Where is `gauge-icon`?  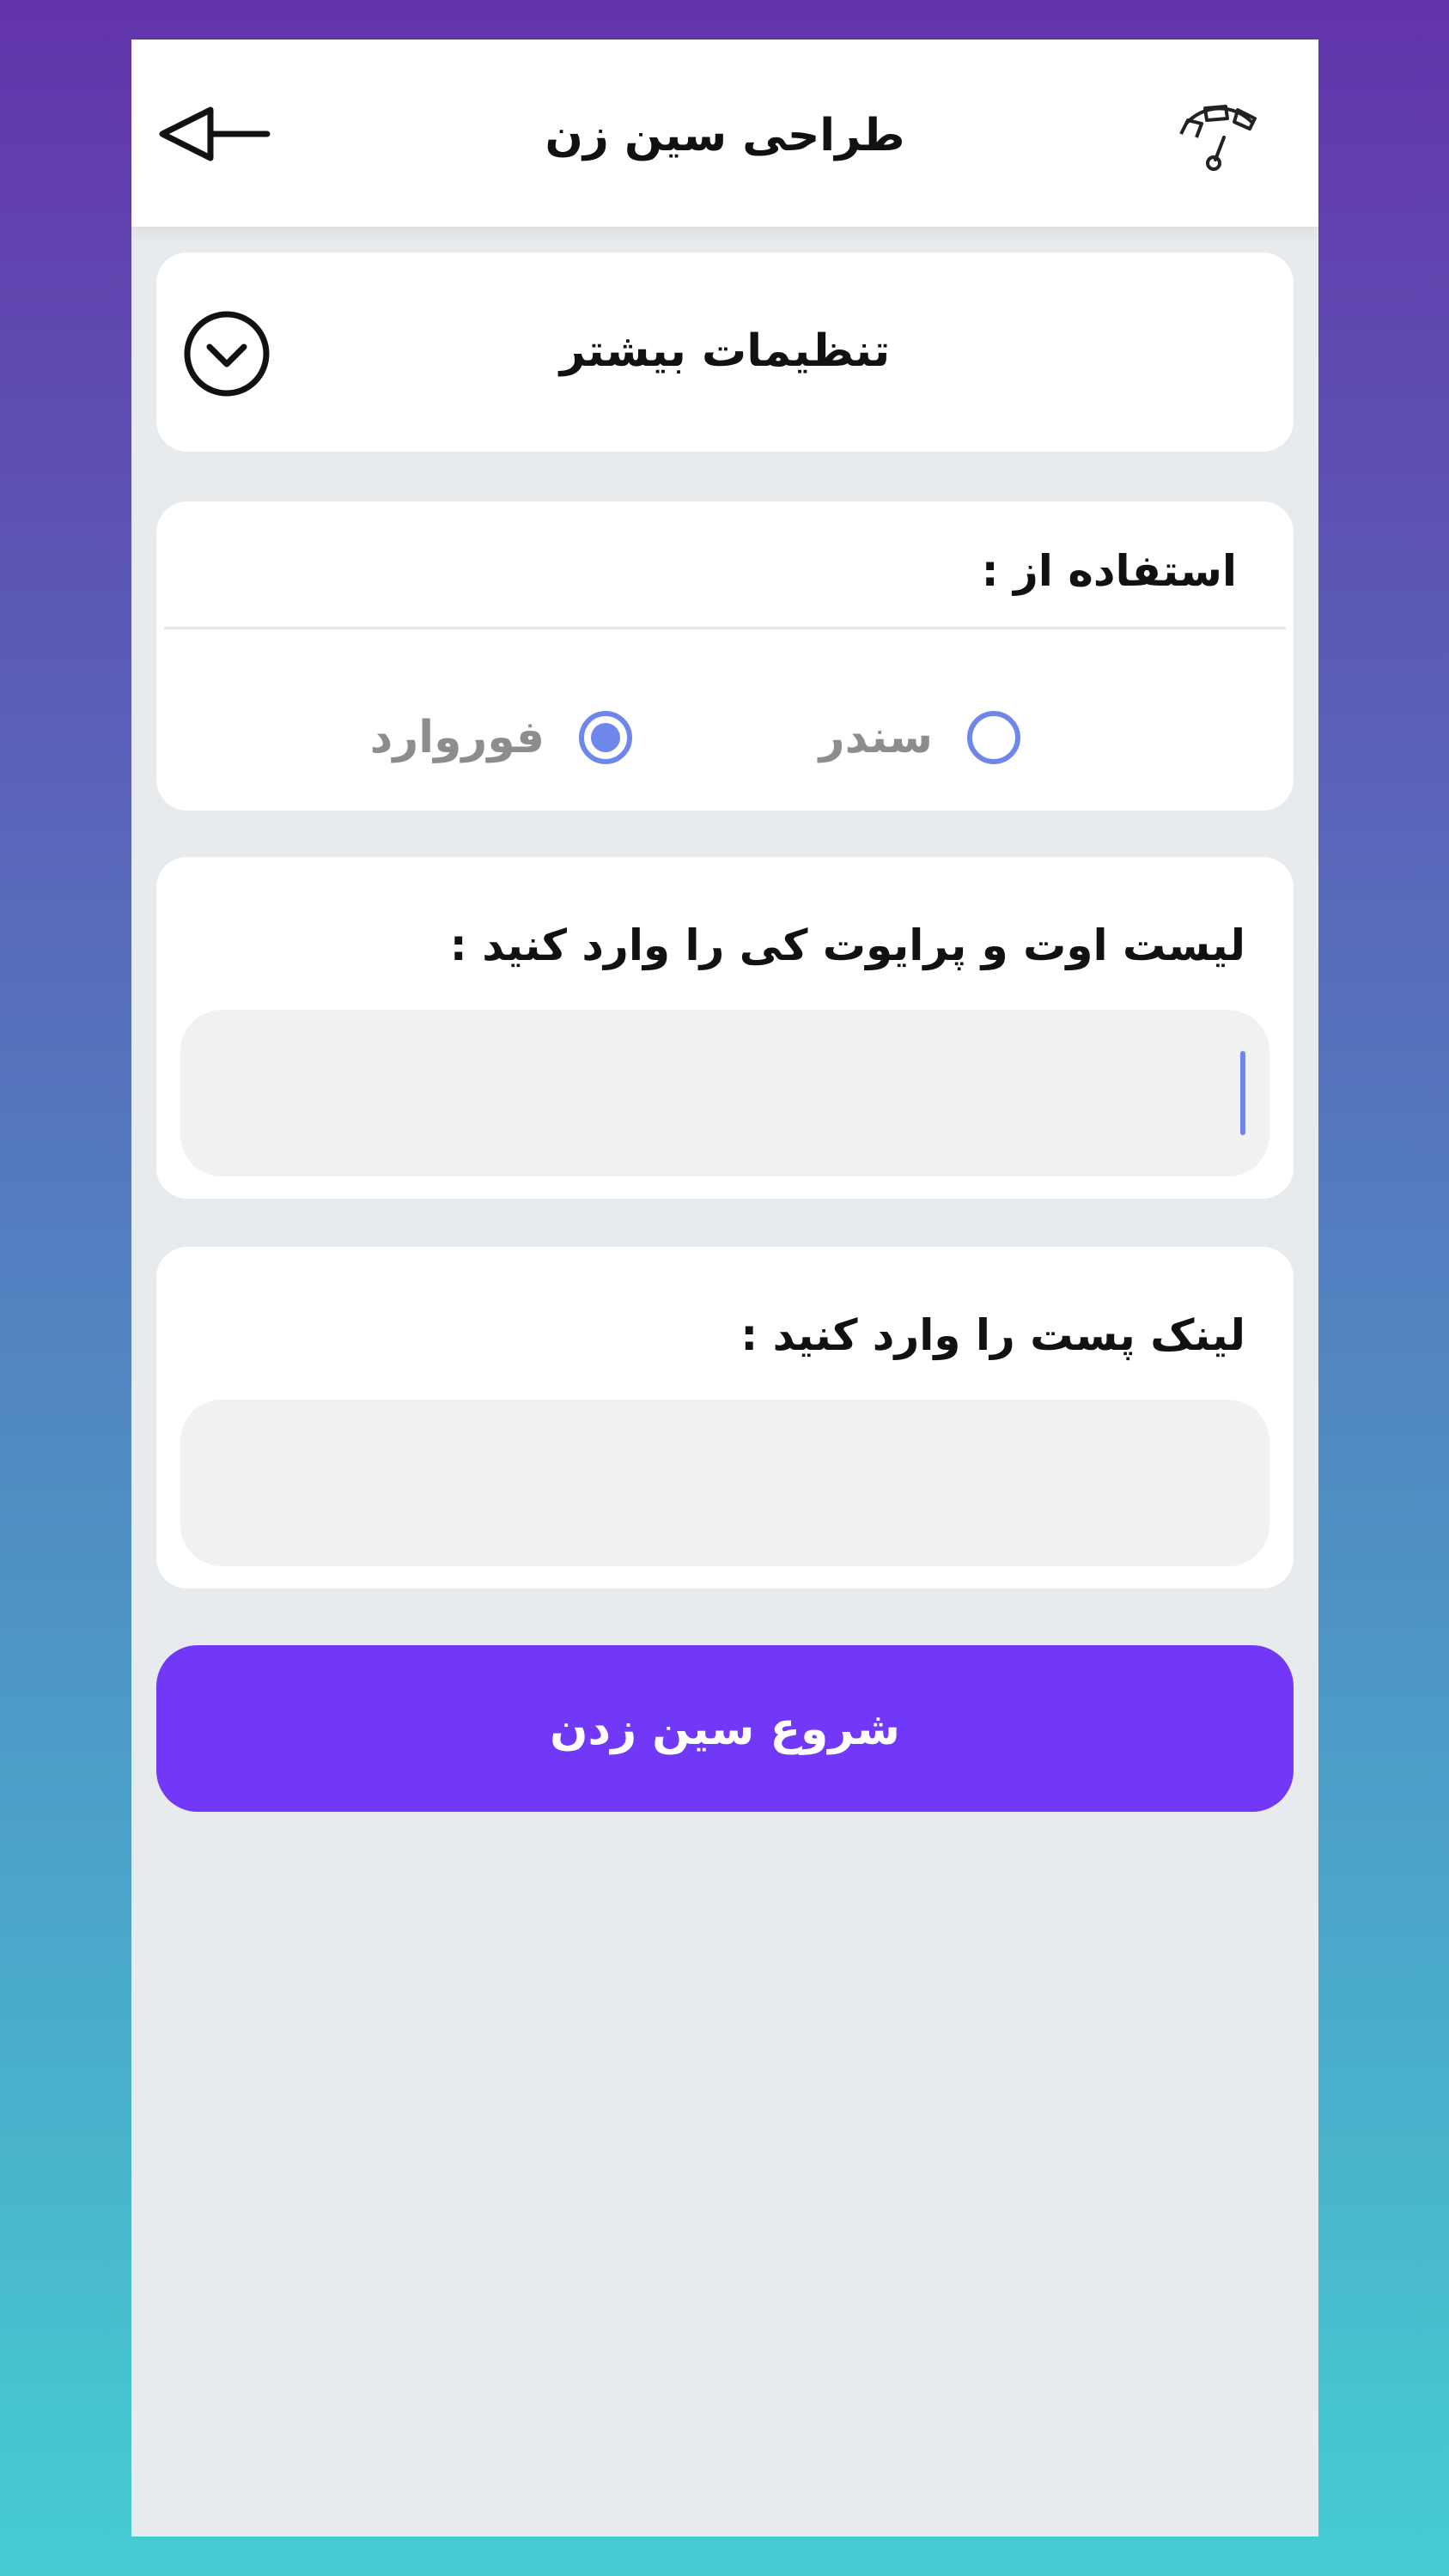 gauge-icon is located at coordinates (1219, 137).